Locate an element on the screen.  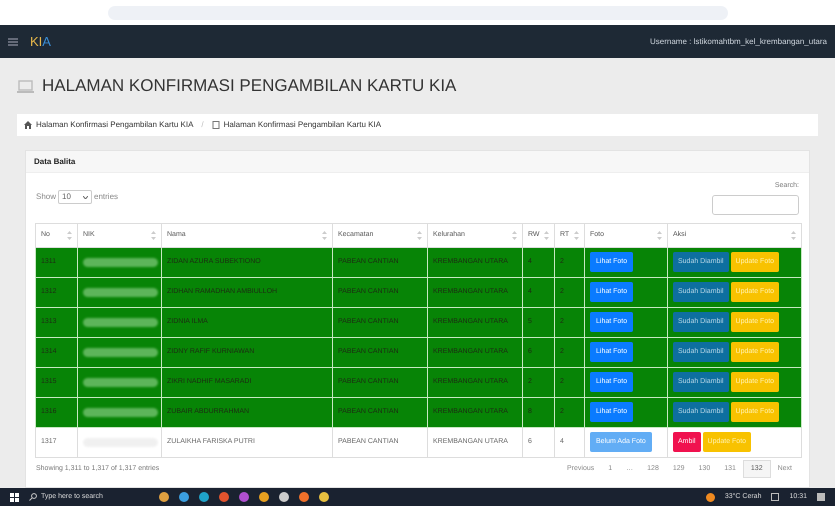
show-label: Show is located at coordinates (46, 197).